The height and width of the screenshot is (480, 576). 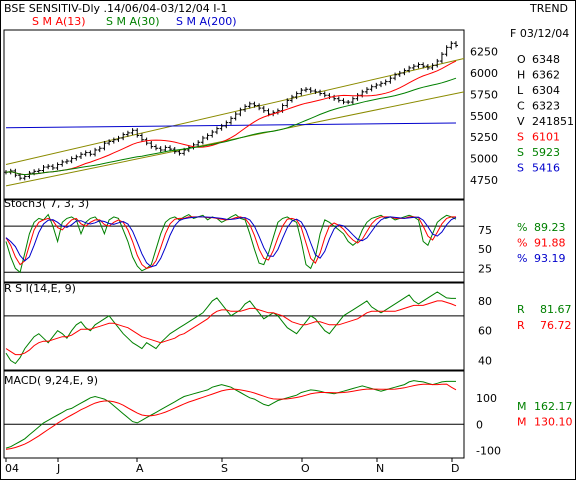 What do you see at coordinates (553, 422) in the screenshot?
I see `macd-readout-value: 130.10` at bounding box center [553, 422].